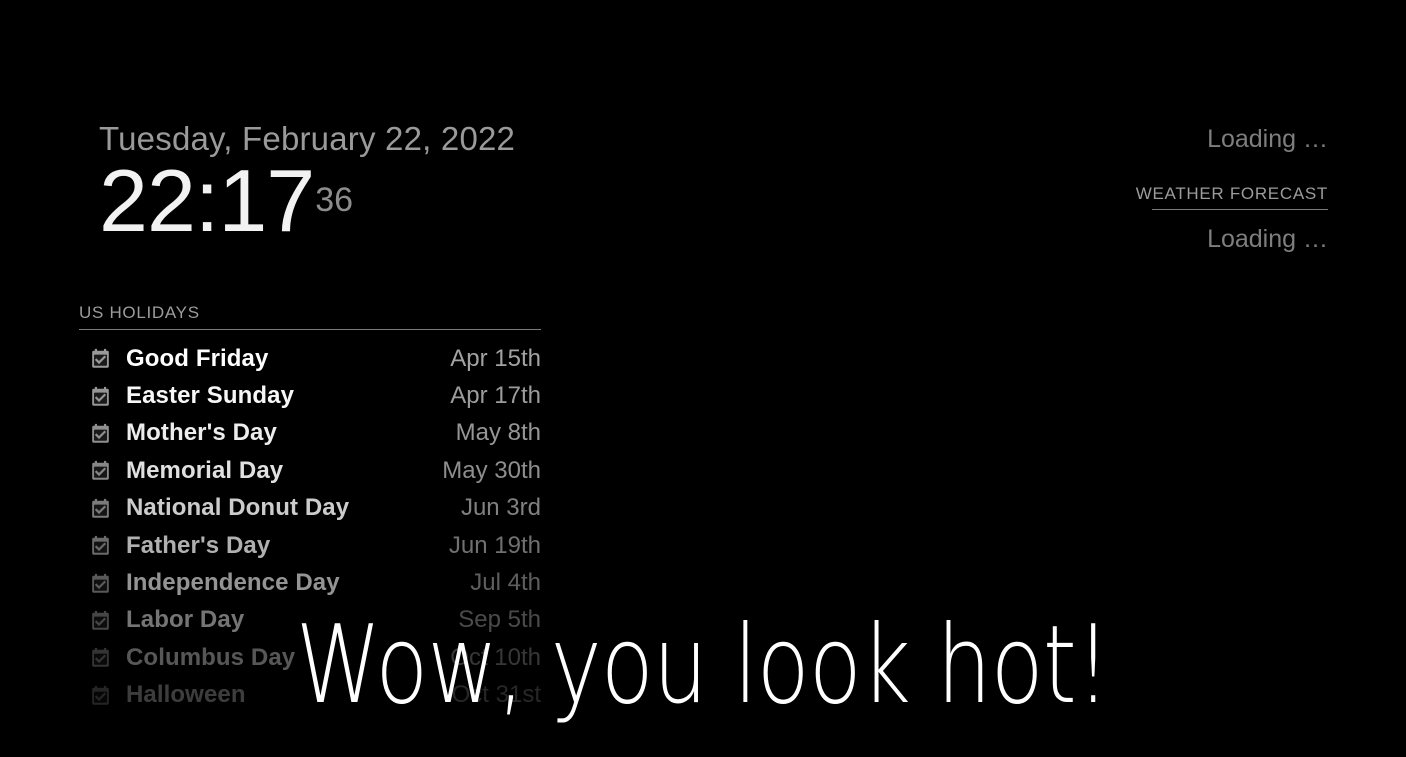 This screenshot has width=1406, height=757. What do you see at coordinates (500, 508) in the screenshot?
I see `holiday-date: Jun 3rd` at bounding box center [500, 508].